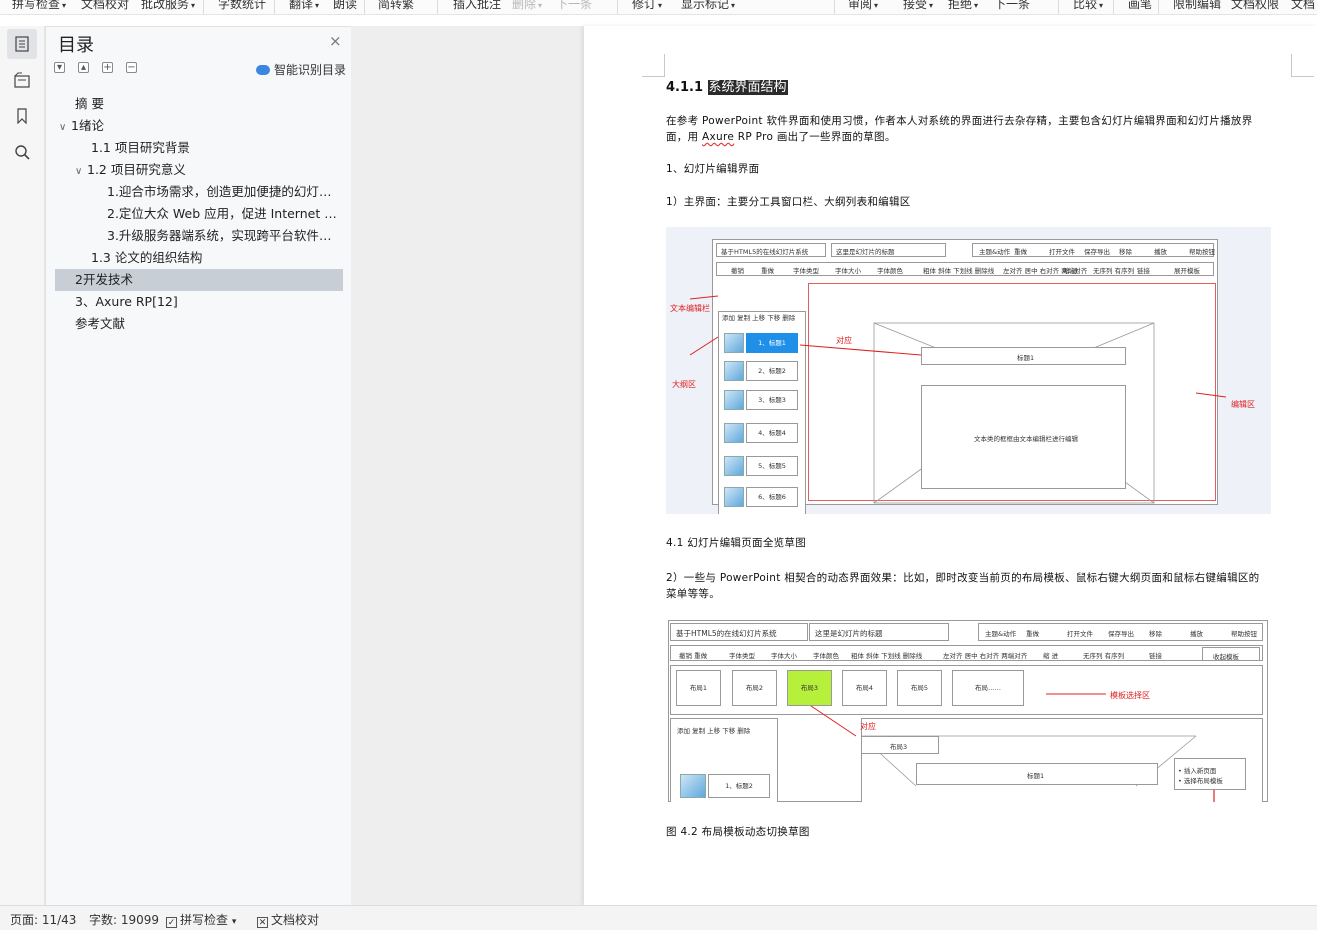 The width and height of the screenshot is (1317, 930). Describe the element at coordinates (199, 324) in the screenshot. I see `toc-item: 参考文献` at that location.